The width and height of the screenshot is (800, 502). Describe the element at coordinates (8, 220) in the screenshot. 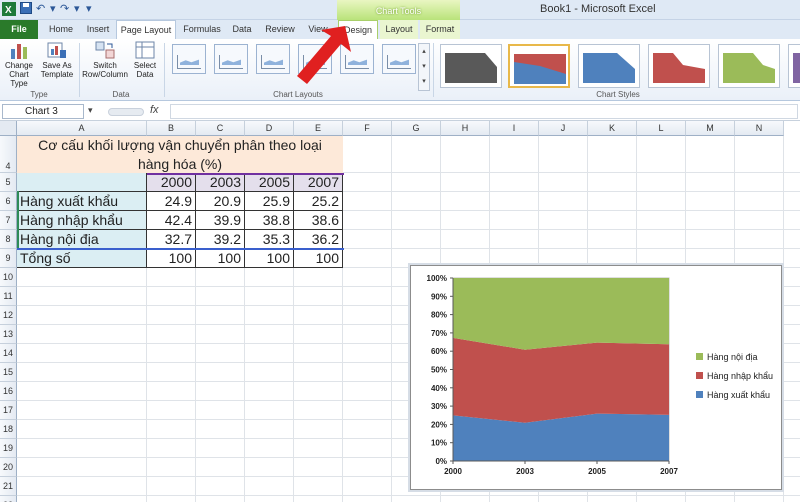

I see `row-header-7: 7` at that location.